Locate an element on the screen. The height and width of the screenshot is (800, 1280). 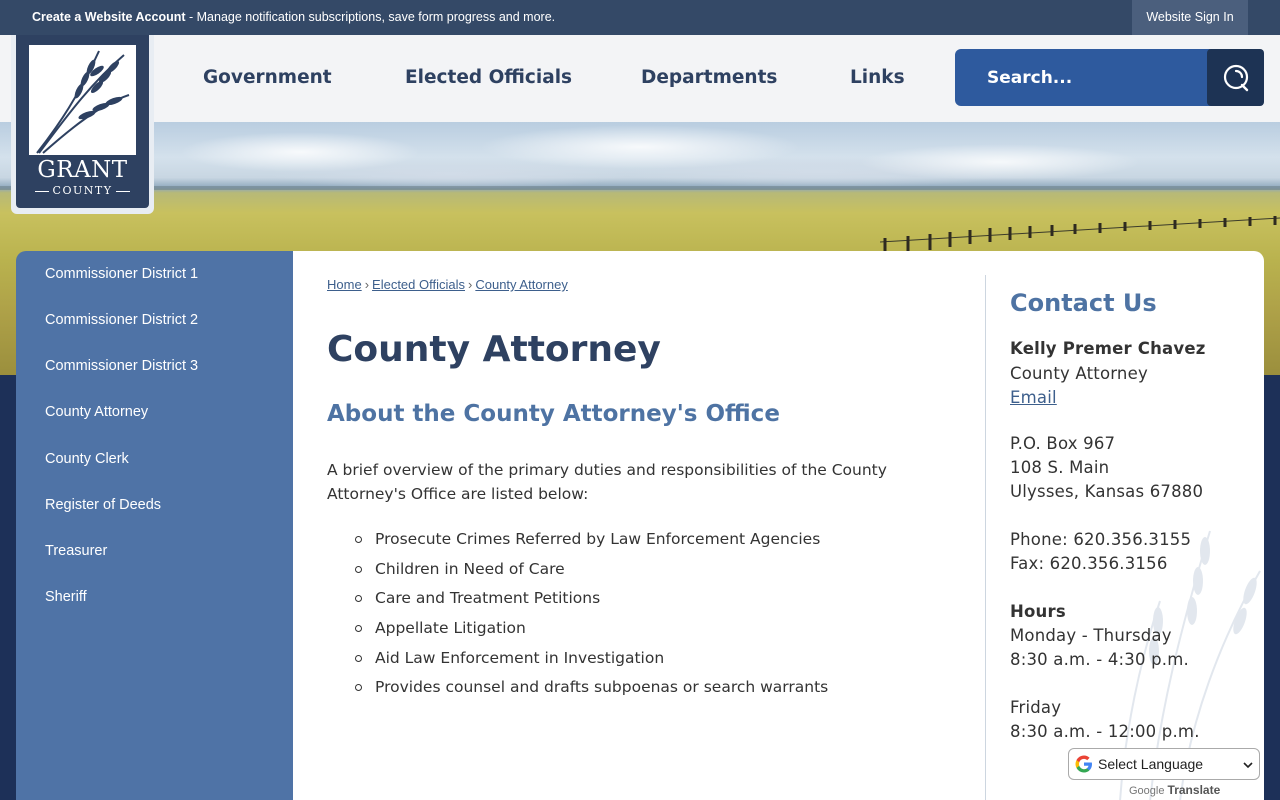
hero-horizon is located at coordinates (640, 188).